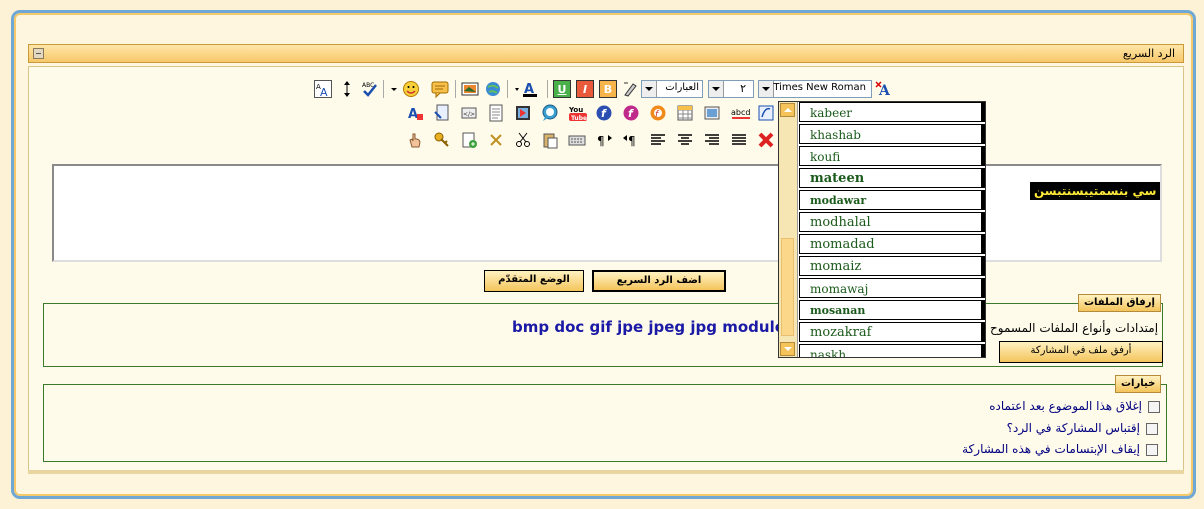  Describe the element at coordinates (493, 89) in the screenshot. I see `globe-icon` at that location.